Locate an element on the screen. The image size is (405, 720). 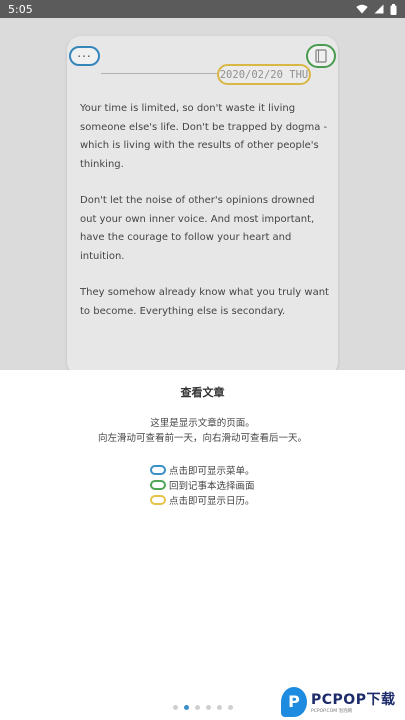
legend: 点击即可显示菜单。 回到记事本选择画面 点击即可显示日历。 is located at coordinates (230, 484).